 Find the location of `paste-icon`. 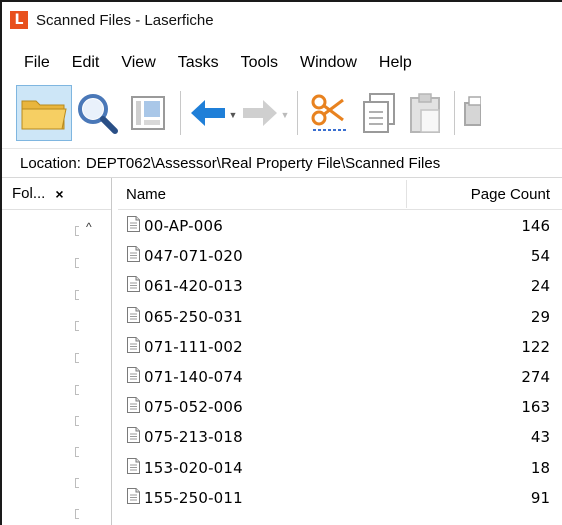

paste-icon is located at coordinates (425, 113).